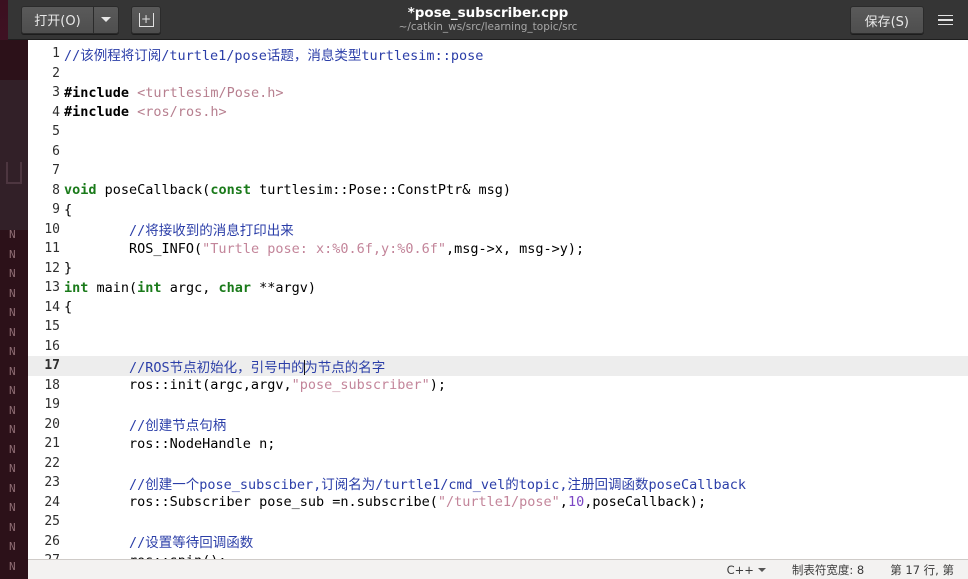 The width and height of the screenshot is (968, 579). I want to click on code-line: 14{, so click(498, 308).